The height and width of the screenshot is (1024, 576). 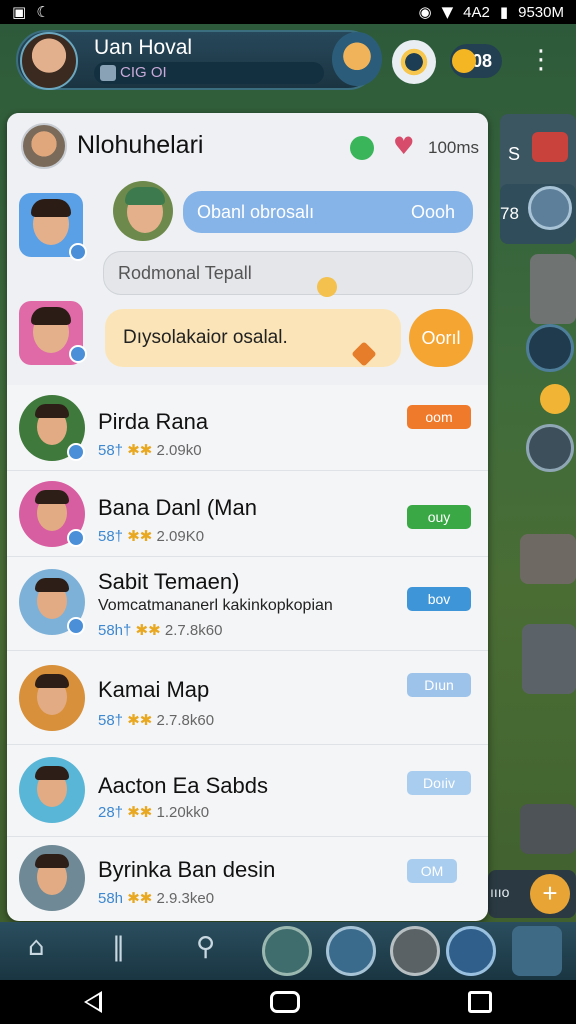 I want to click on coin-icon, so click(x=464, y=61).